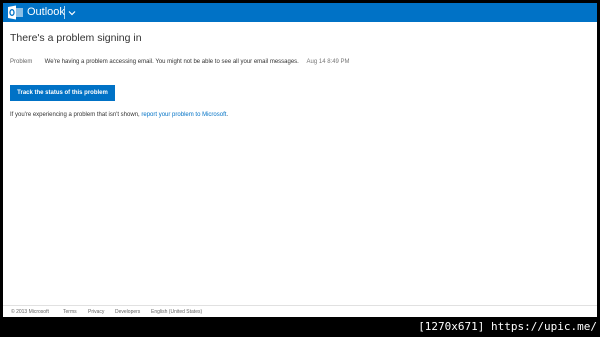 The image size is (600, 337). What do you see at coordinates (507, 326) in the screenshot?
I see `image-watermark: [1270x671] https://upic.me/` at bounding box center [507, 326].